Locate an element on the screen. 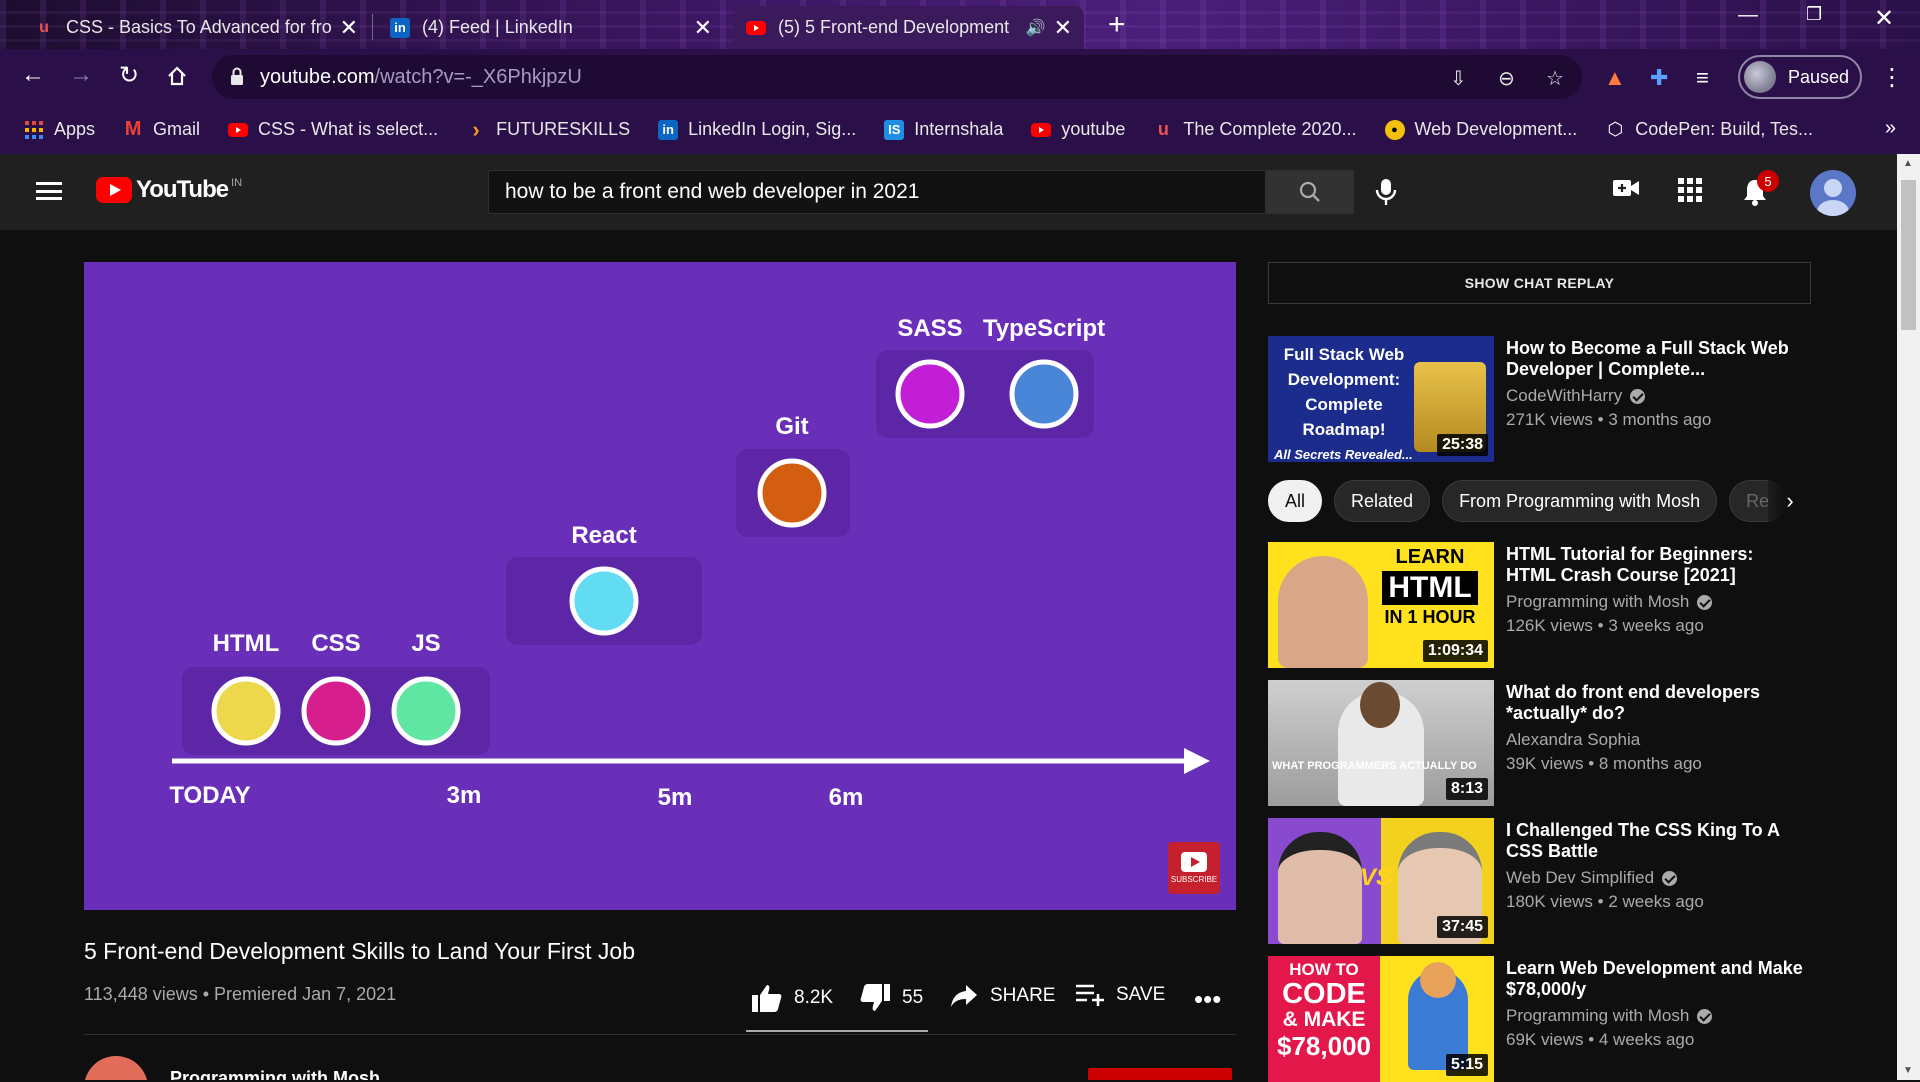  axis-6m: 6m is located at coordinates (846, 797).